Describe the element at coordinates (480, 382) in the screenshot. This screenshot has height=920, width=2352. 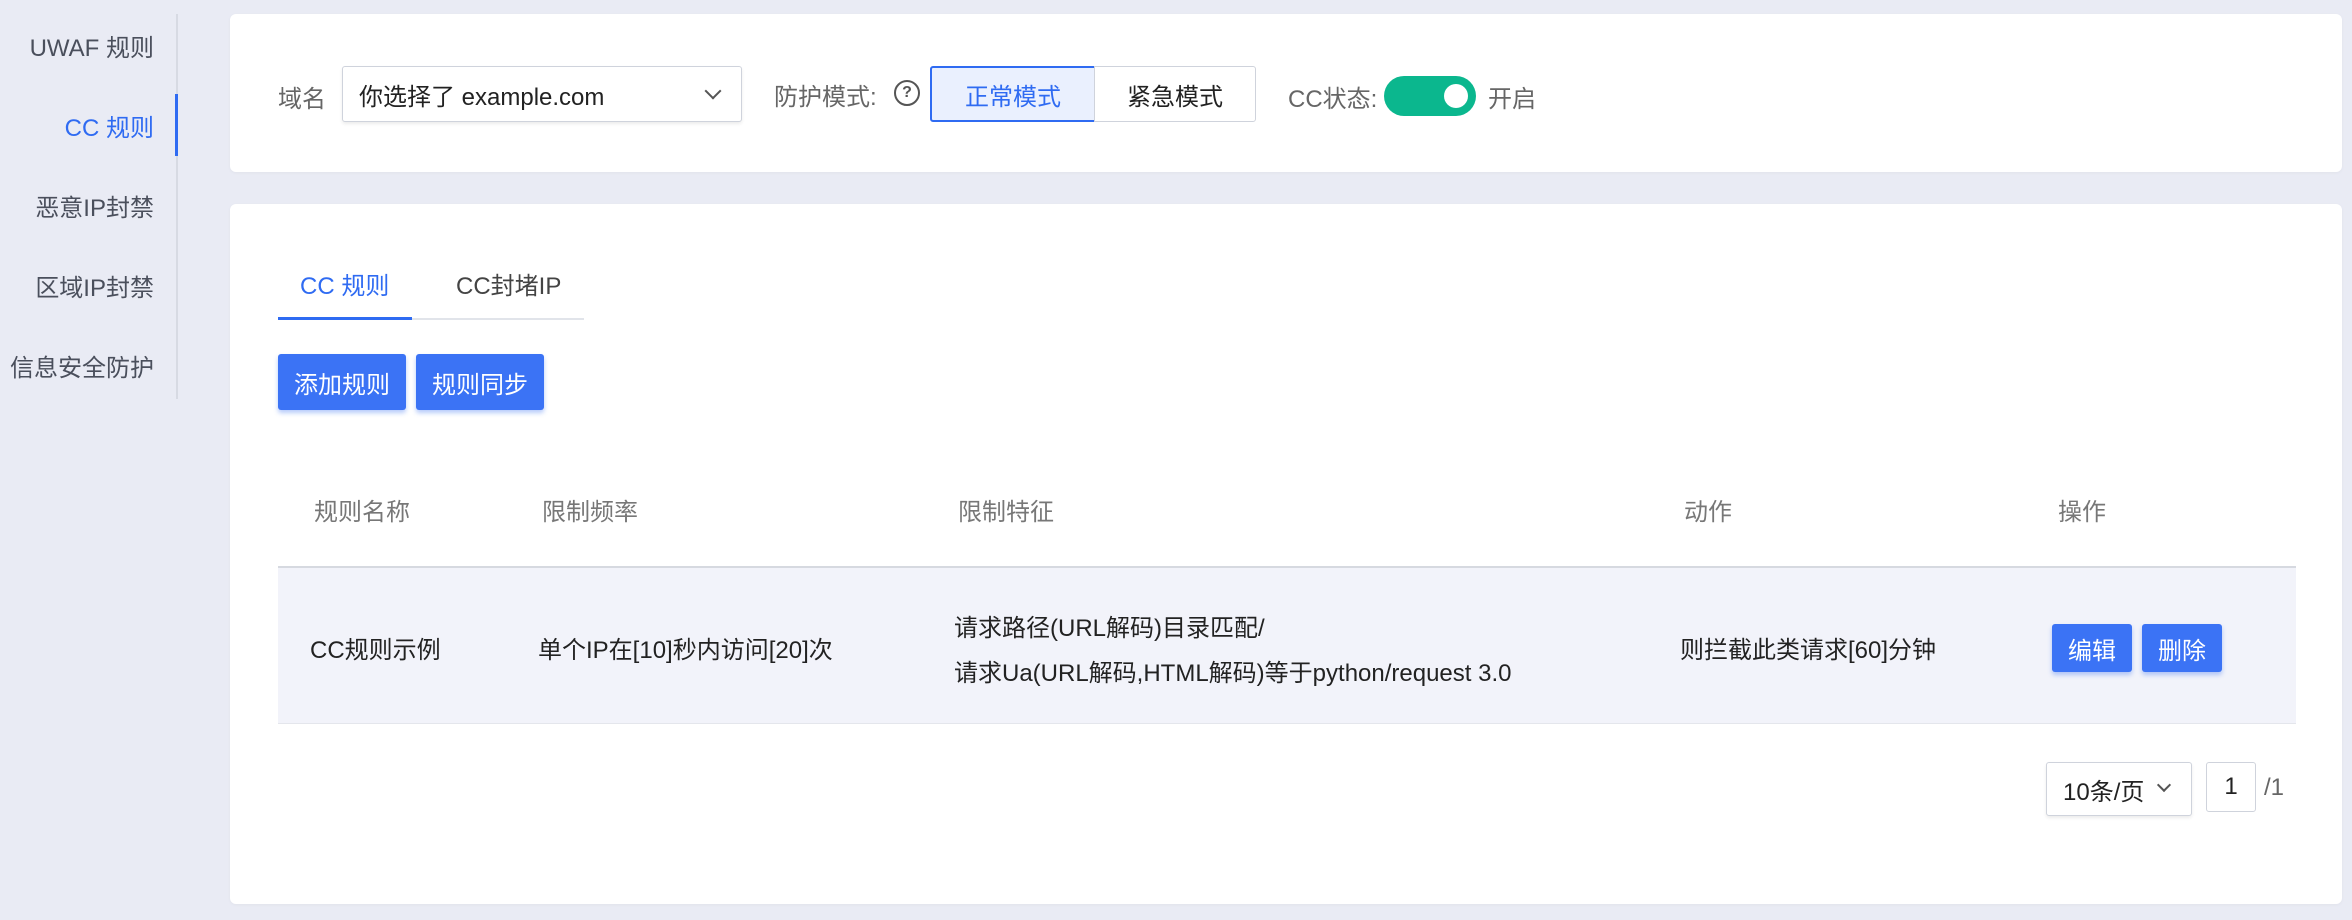
I see `sync-rules-button: 规则同步` at that location.